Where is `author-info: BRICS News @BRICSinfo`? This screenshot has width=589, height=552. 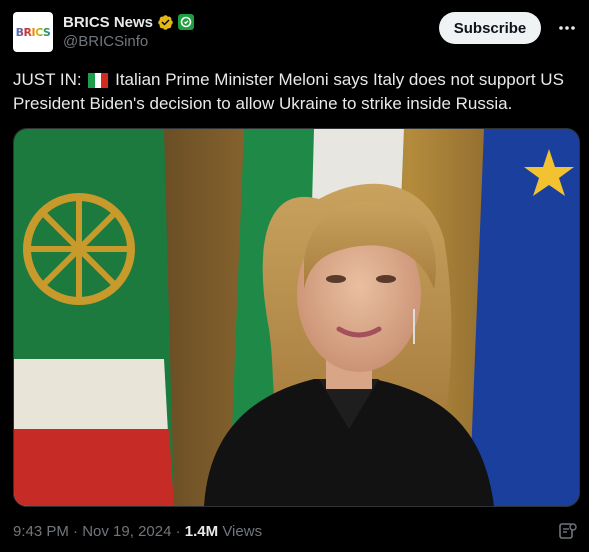
author-info: BRICS News @BRICSinfo is located at coordinates (129, 31).